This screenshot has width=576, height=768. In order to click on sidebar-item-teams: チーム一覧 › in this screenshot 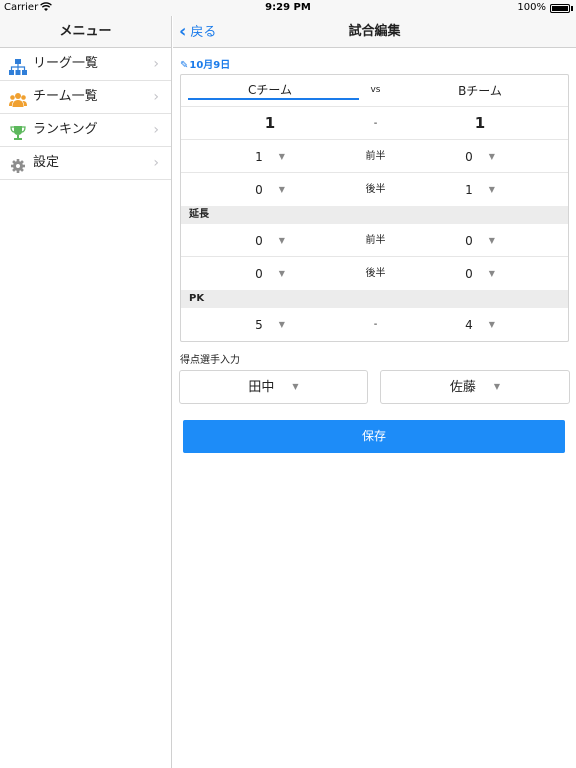, I will do `click(85, 97)`.